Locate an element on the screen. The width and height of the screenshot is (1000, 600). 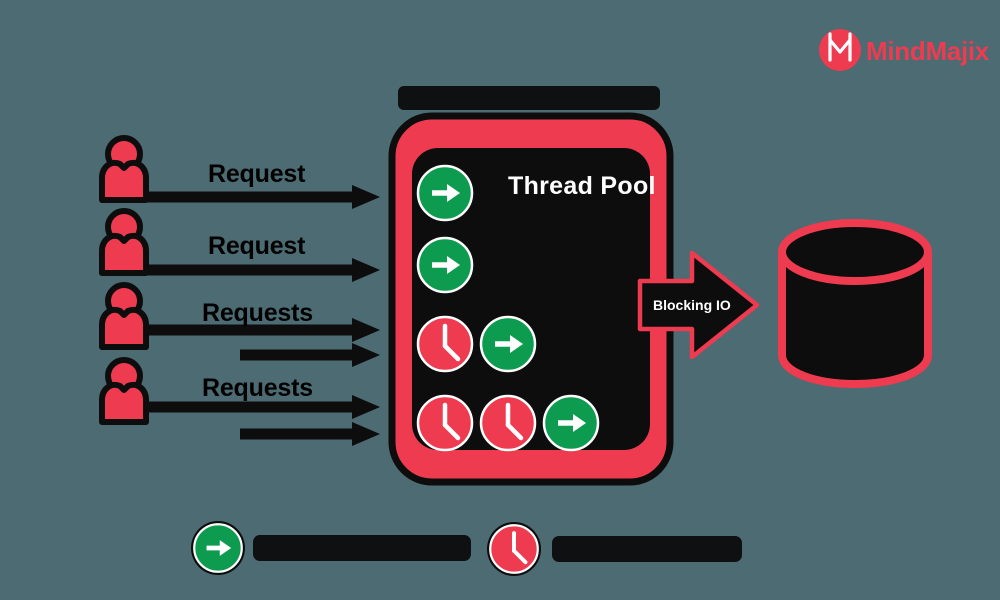
request-arrows is located at coordinates (264, 315).